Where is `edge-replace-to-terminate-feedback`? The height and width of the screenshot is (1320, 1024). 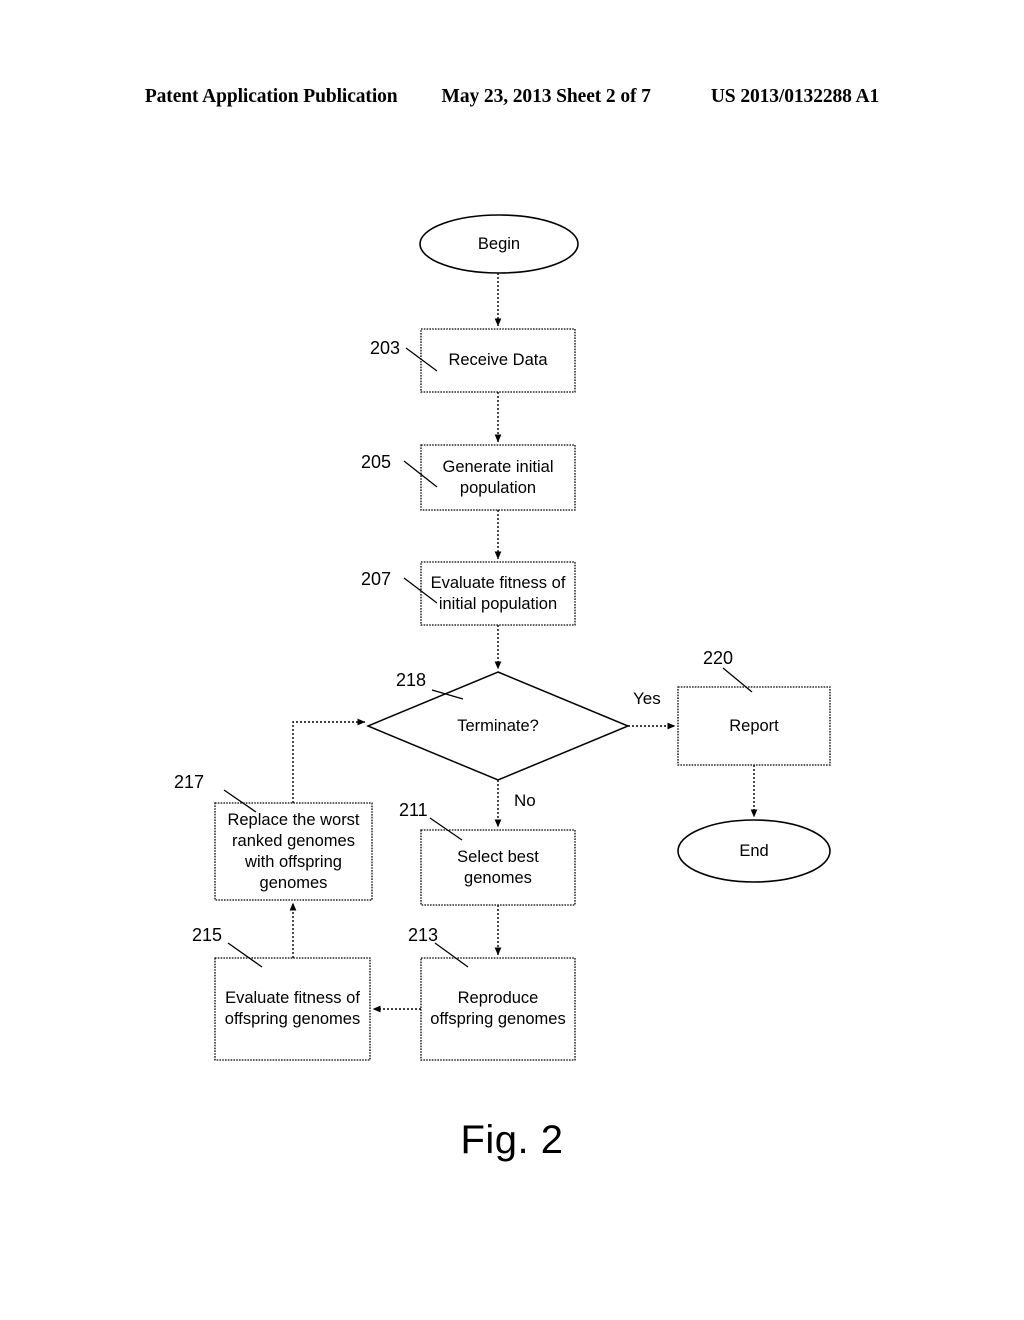 edge-replace-to-terminate-feedback is located at coordinates (329, 760).